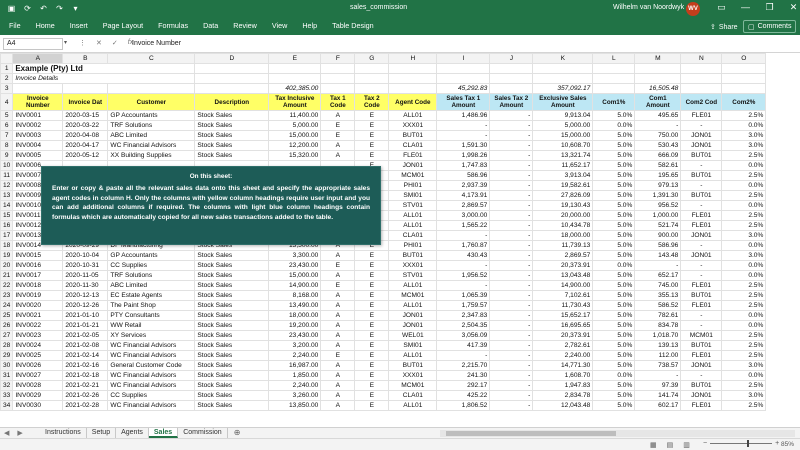 The width and height of the screenshot is (800, 450). What do you see at coordinates (115, 43) in the screenshot?
I see `enter-icon: ✓` at bounding box center [115, 43].